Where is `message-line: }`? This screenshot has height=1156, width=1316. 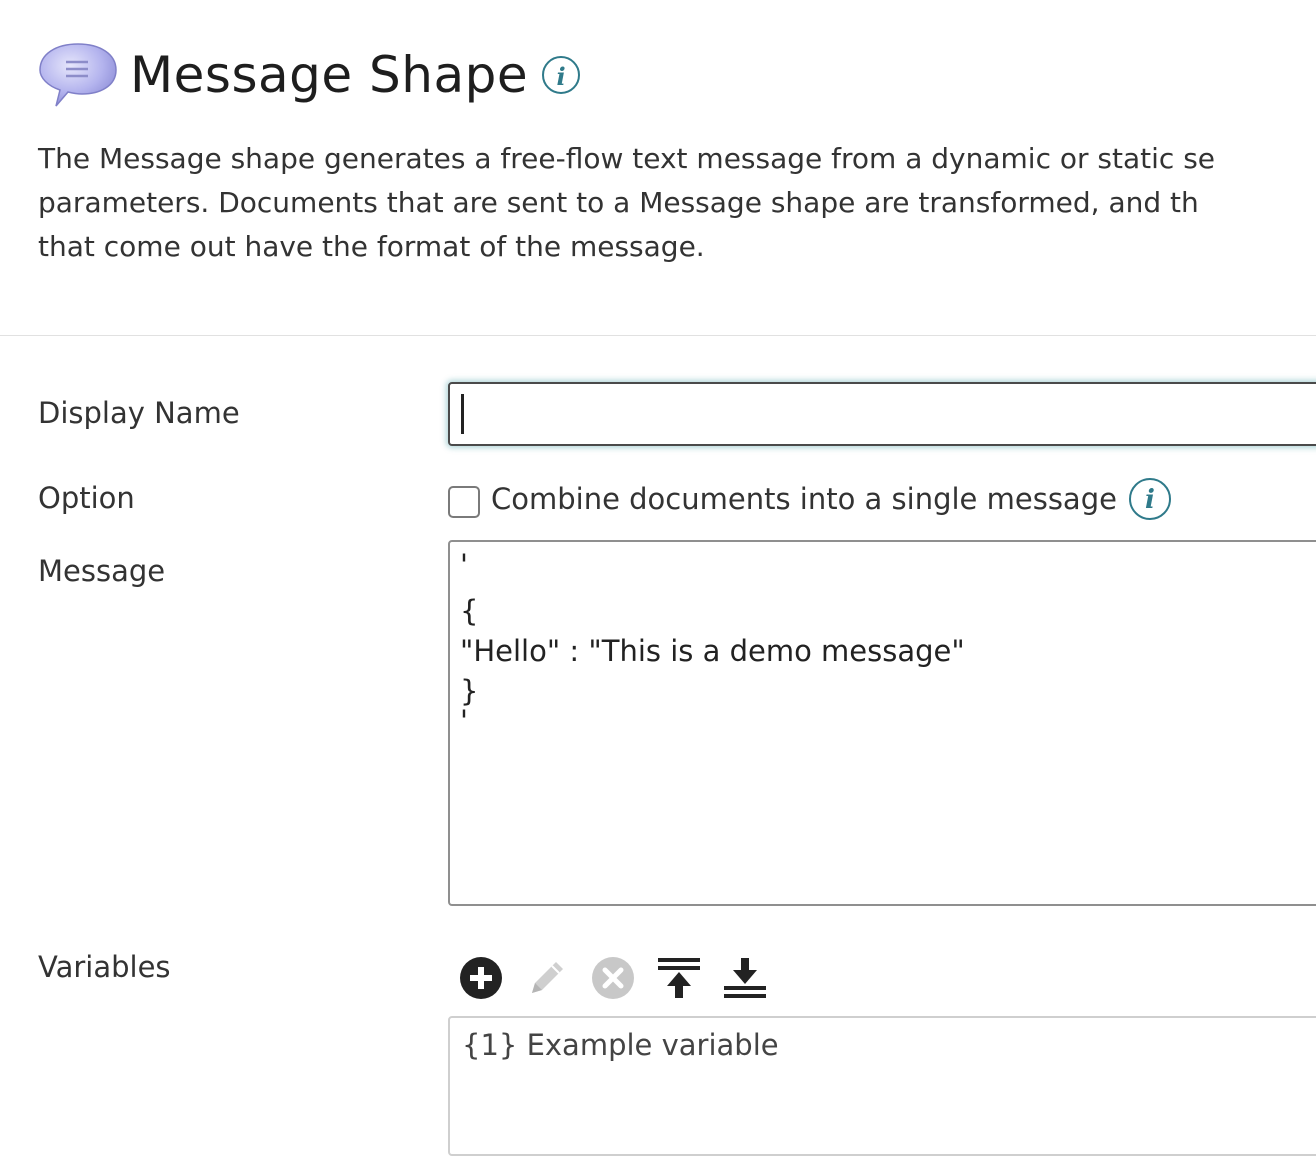
message-line: } is located at coordinates (469, 691).